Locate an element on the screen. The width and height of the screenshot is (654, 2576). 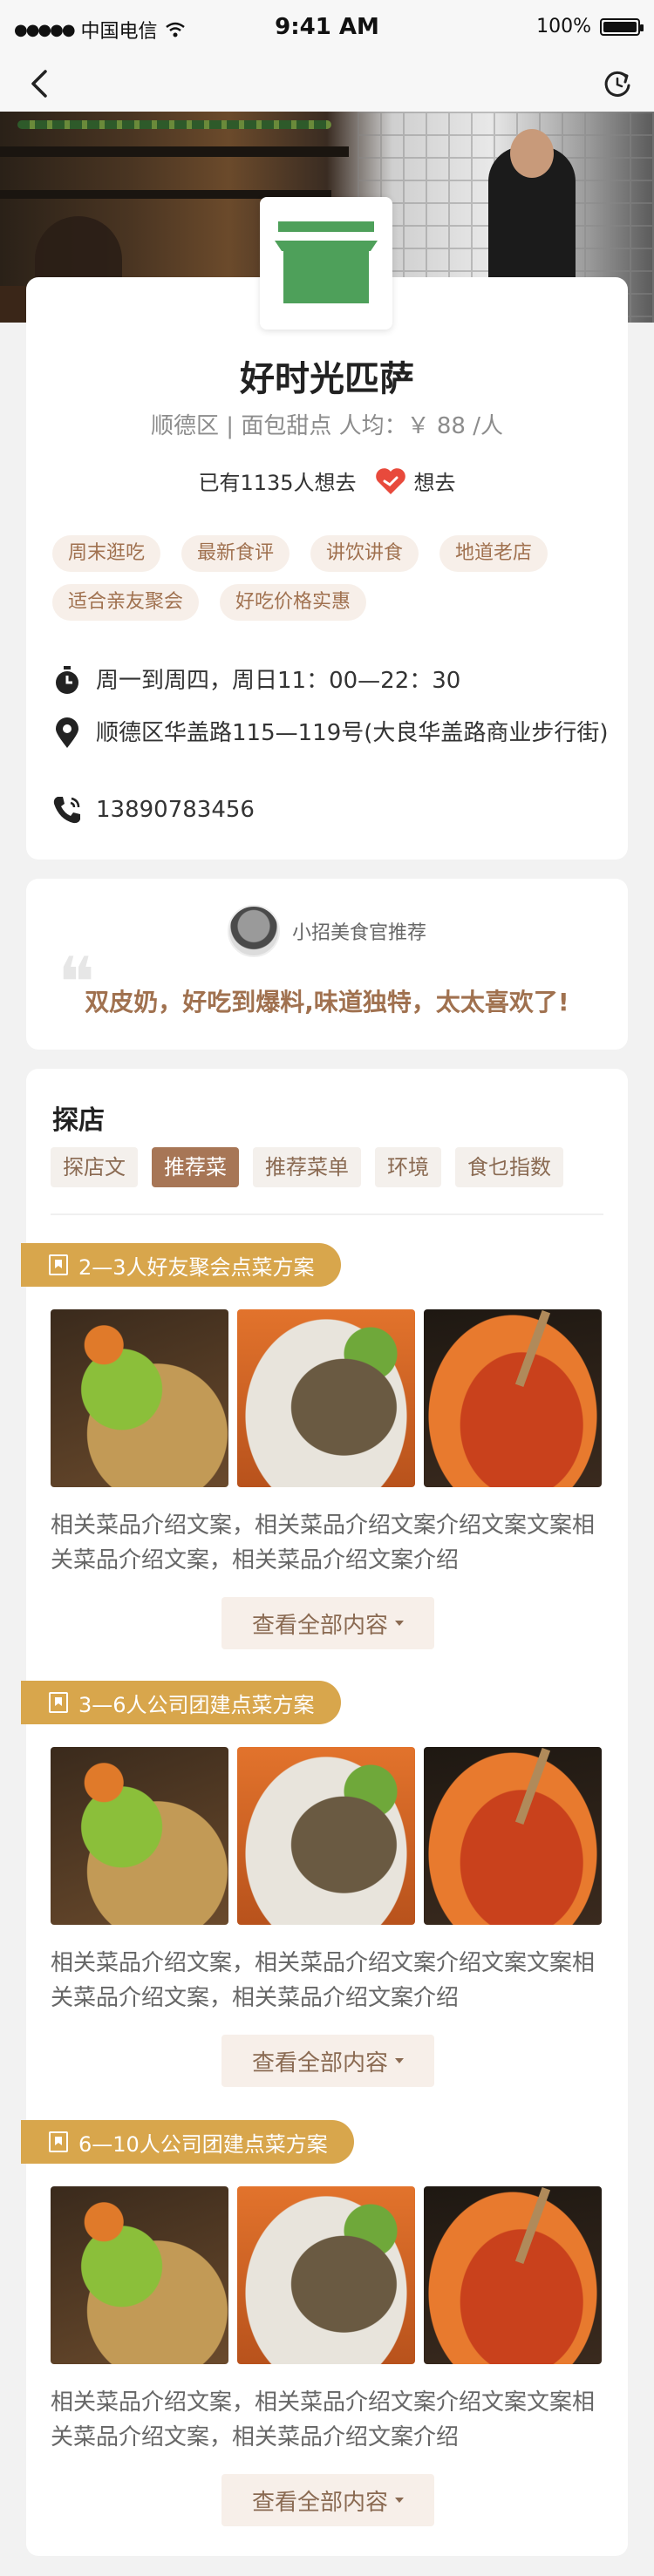
want-count: 已有1135人想去 is located at coordinates (277, 483).